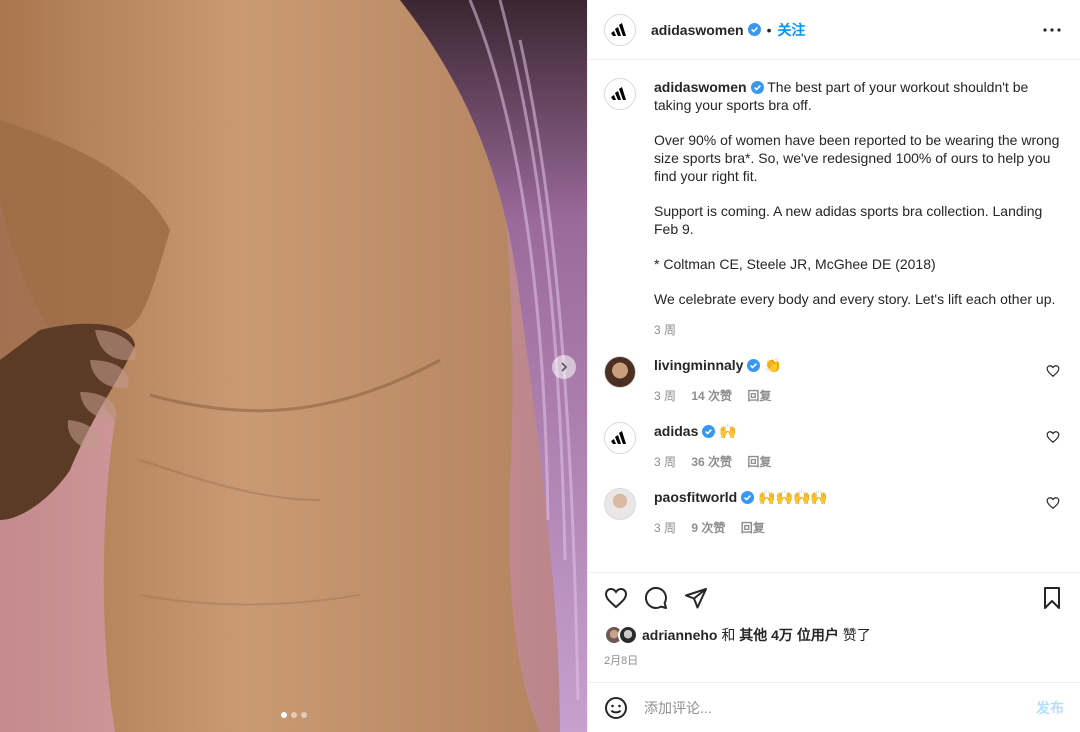 The height and width of the screenshot is (732, 1080). I want to click on caption-time: 3 周, so click(665, 330).